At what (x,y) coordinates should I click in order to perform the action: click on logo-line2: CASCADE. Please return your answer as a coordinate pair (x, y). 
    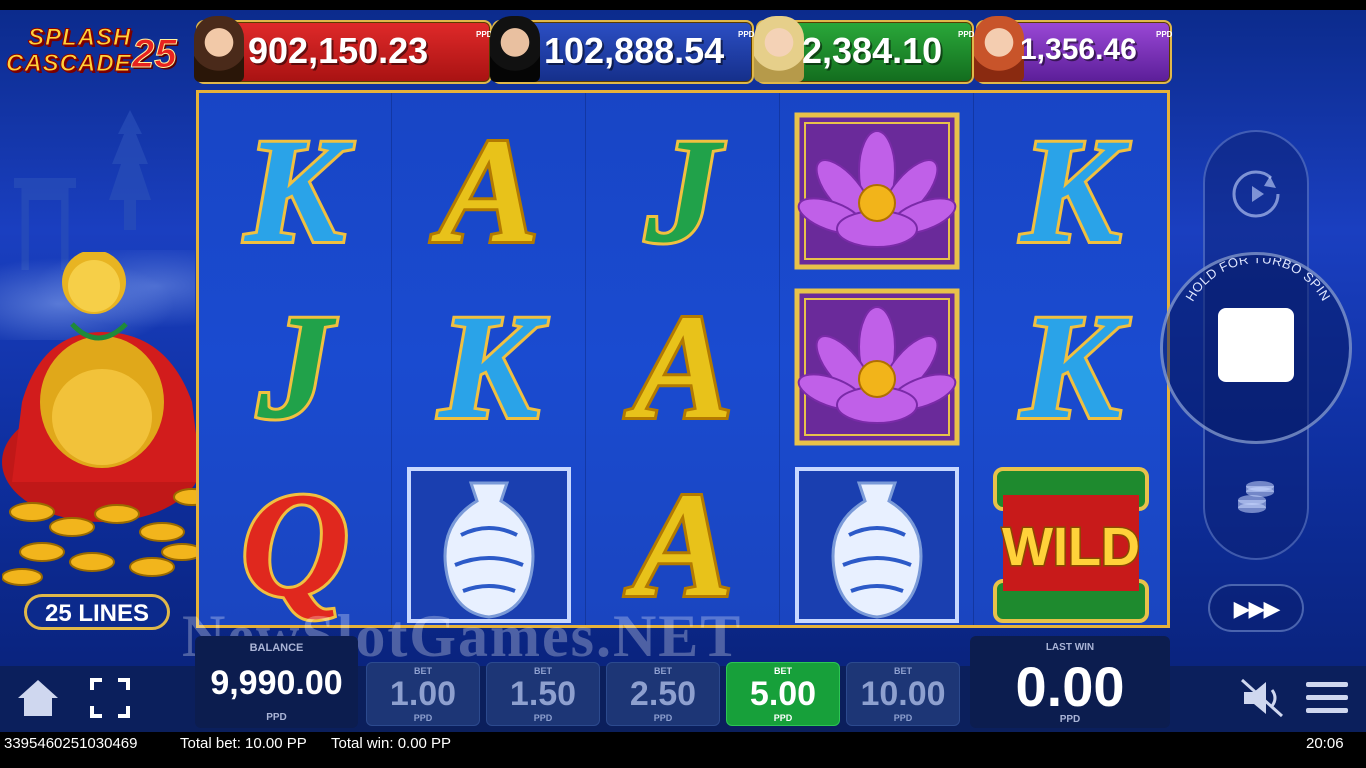
    Looking at the image, I should click on (69, 64).